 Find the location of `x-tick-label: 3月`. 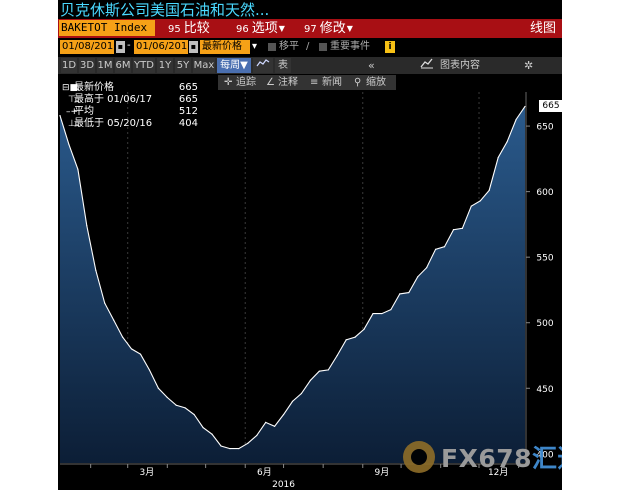

x-tick-label: 3月 is located at coordinates (147, 472).